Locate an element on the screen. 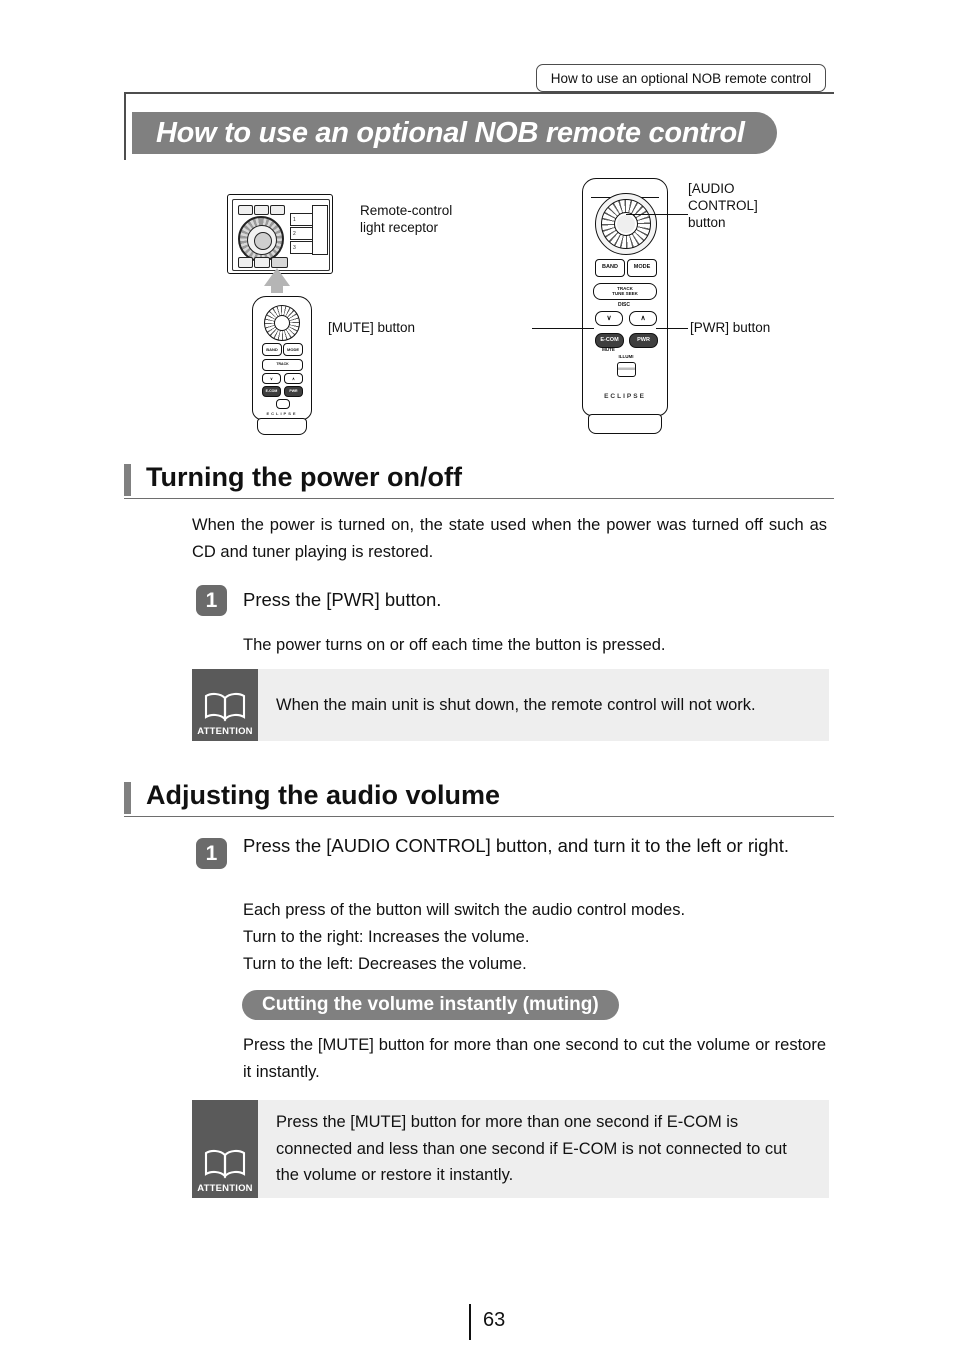 Image resolution: width=954 pixels, height=1355 pixels. head-unit-button-d is located at coordinates (245, 262).